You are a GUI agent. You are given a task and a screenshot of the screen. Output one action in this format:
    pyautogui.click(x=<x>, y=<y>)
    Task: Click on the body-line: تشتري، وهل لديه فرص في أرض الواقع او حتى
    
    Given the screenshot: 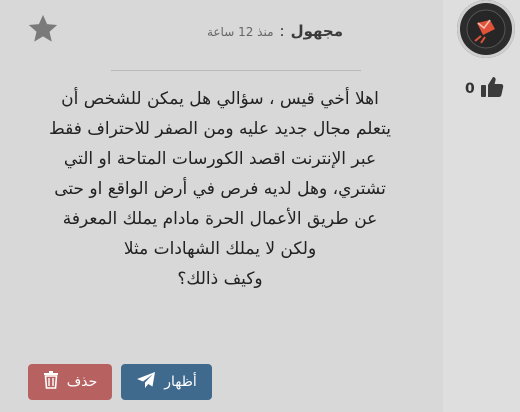 What is the action you would take?
    pyautogui.click(x=220, y=189)
    